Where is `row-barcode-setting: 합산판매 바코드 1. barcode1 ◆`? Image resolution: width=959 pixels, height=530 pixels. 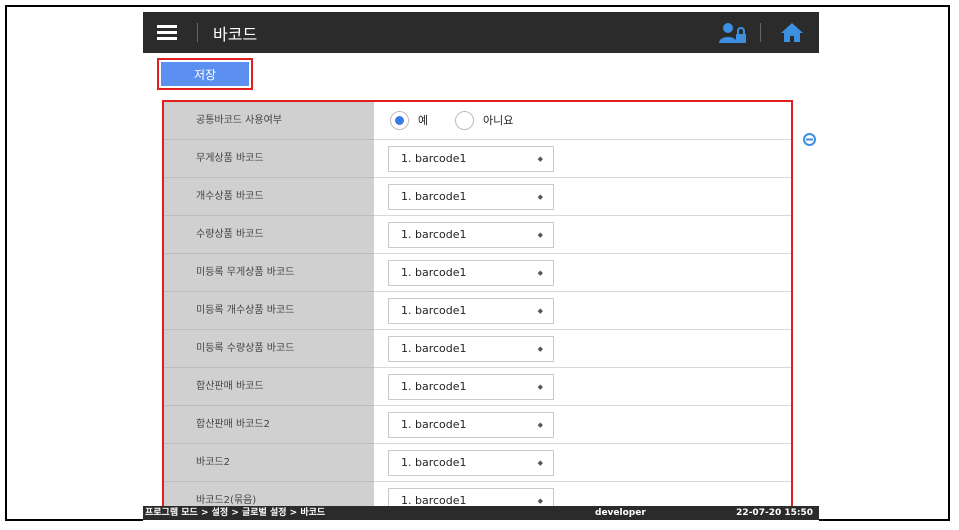 row-barcode-setting: 합산판매 바코드 1. barcode1 ◆ is located at coordinates (477, 387).